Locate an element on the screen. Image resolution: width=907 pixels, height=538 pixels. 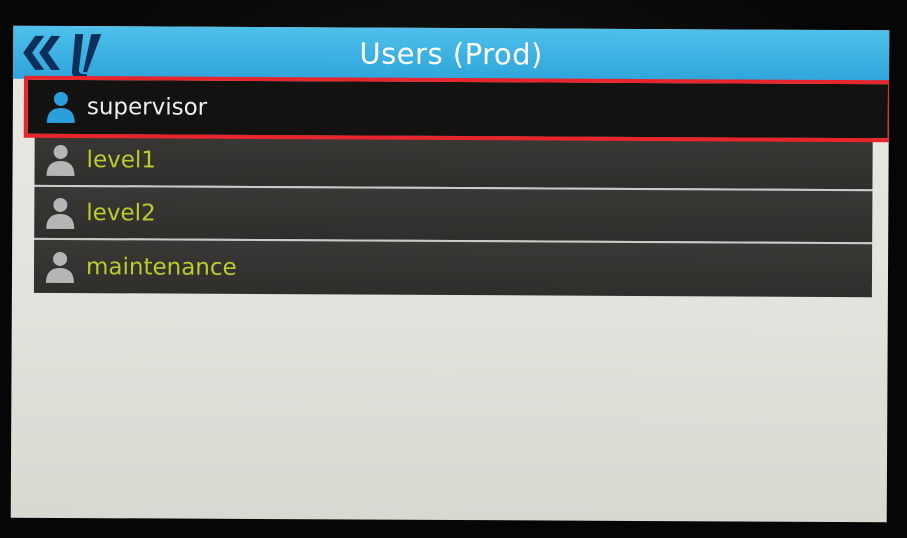
user-label: level1 is located at coordinates (121, 159).